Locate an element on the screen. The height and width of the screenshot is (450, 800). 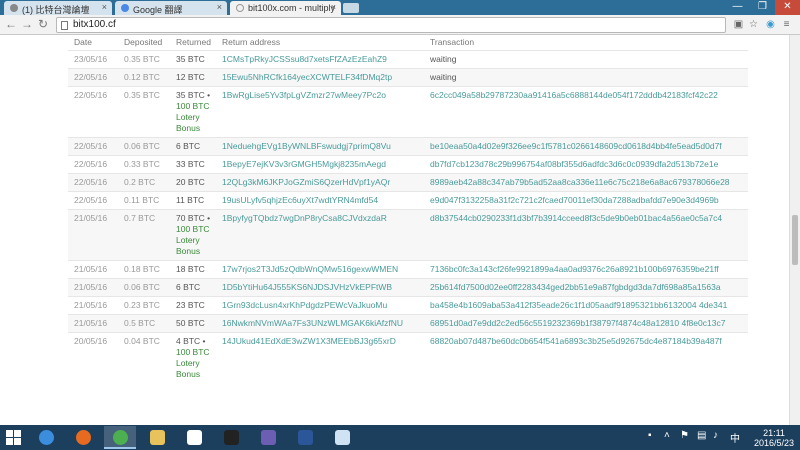
cell-return-address: 12QLg3kM6JKPJoGZmiS6QzerHdVpf1yAQr is located at coordinates (320, 181).